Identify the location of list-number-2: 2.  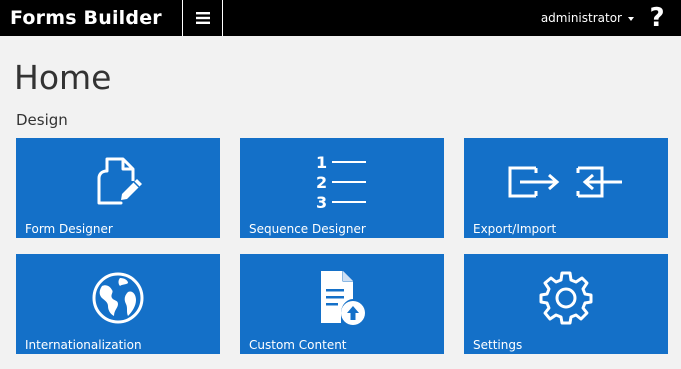
(321, 182).